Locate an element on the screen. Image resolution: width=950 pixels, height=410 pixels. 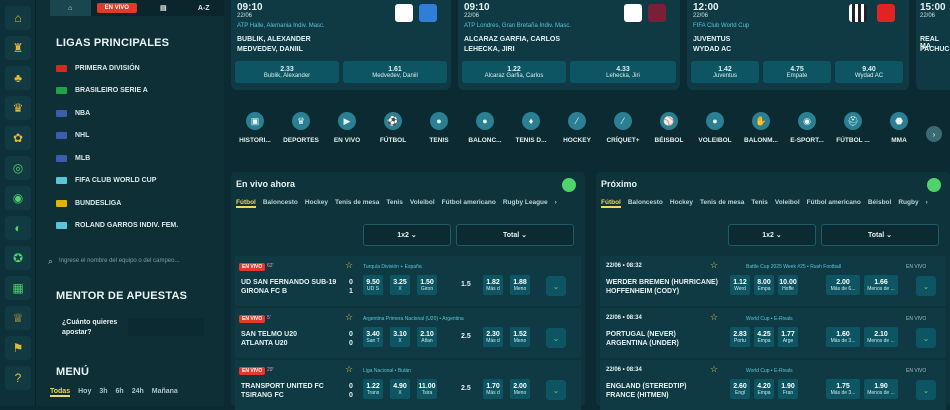
odd-button: 11.00 Tsira is located at coordinates (427, 389).